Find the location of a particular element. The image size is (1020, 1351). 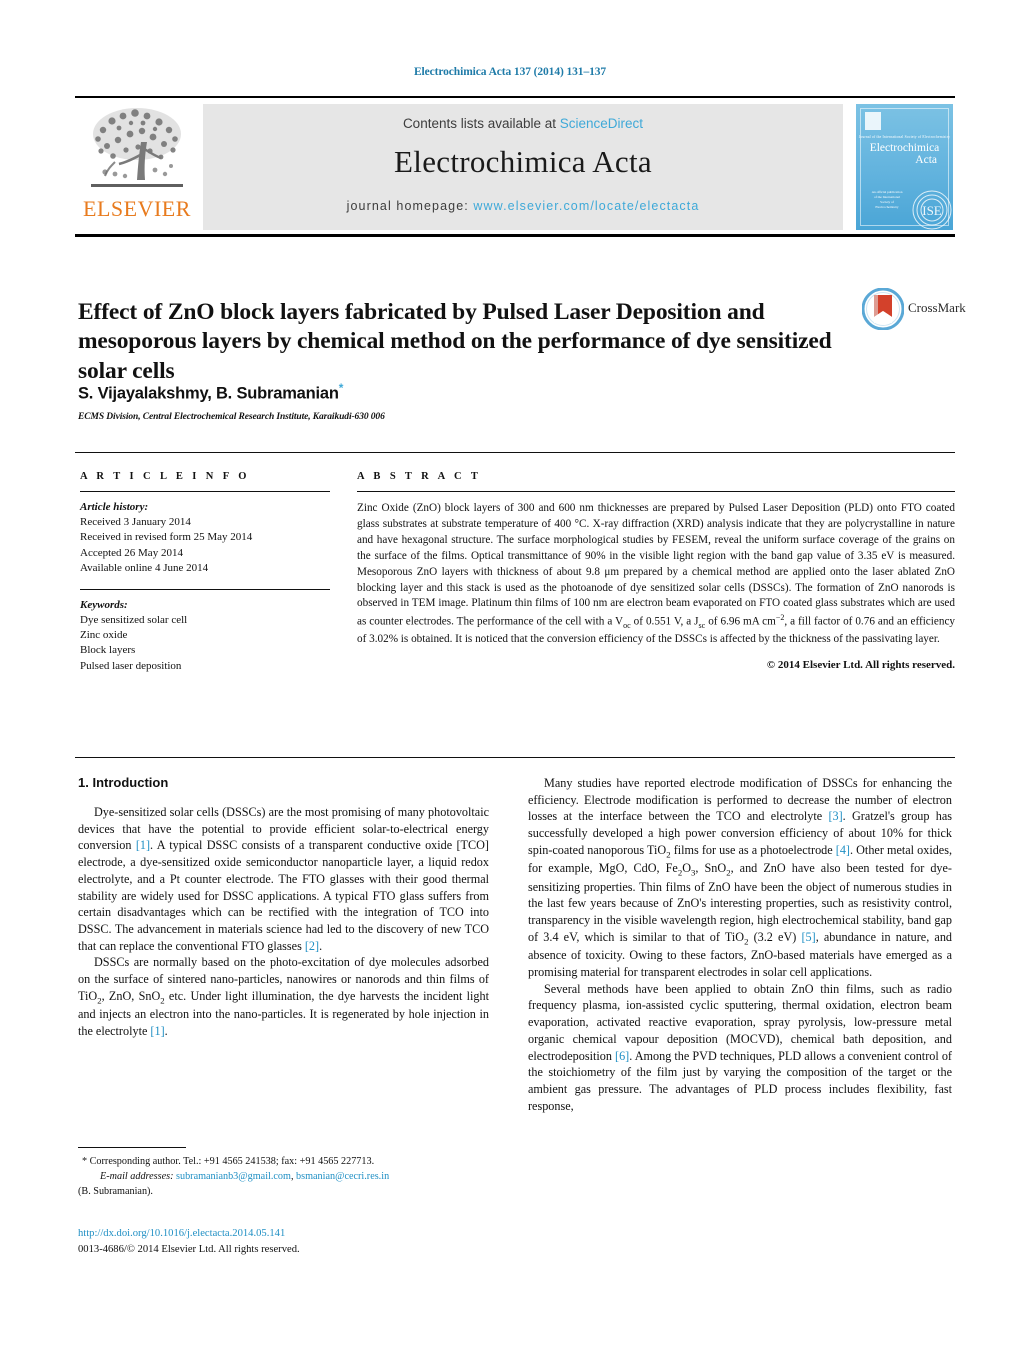

running-head: Electrochimica Acta 137 (2014) 131–137 is located at coordinates (510, 72).